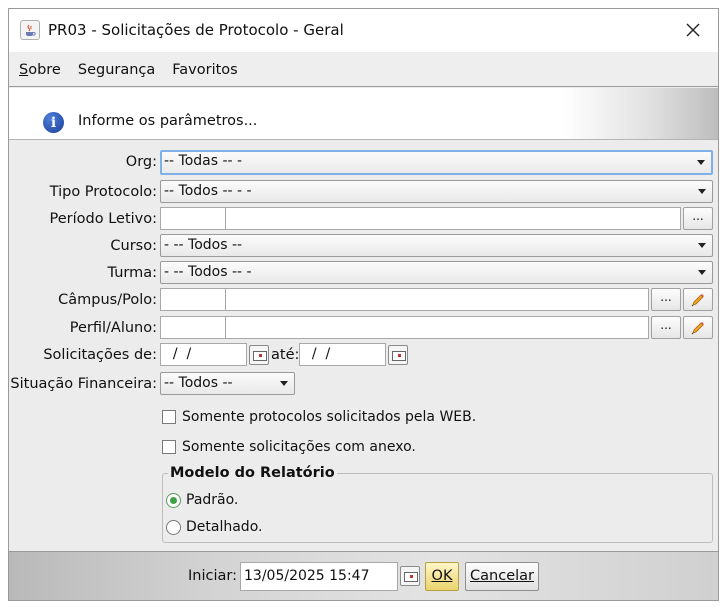 The height and width of the screenshot is (607, 727). Describe the element at coordinates (227, 383) in the screenshot. I see `situacao-financeira-select: -- Todos --` at that location.